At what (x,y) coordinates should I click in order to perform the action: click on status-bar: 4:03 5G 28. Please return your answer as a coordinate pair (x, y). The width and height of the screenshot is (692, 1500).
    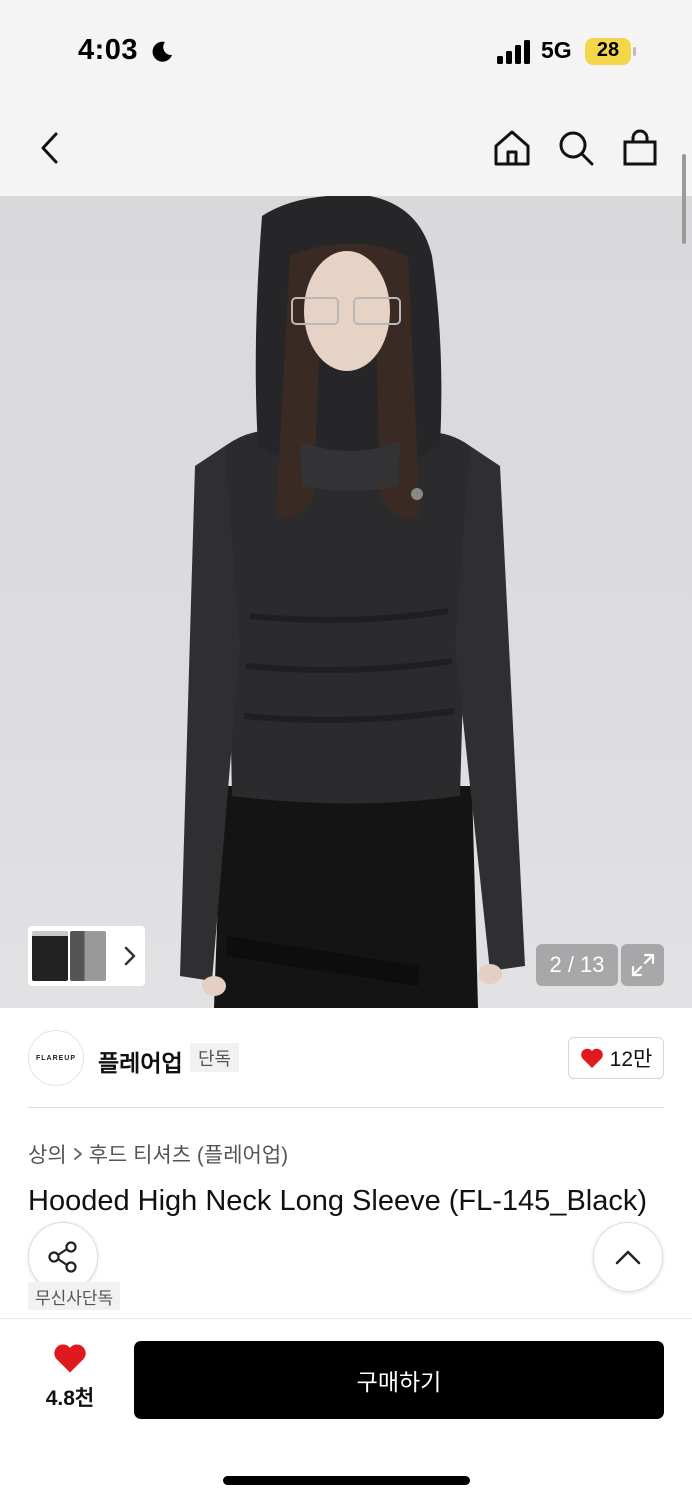
    Looking at the image, I should click on (346, 50).